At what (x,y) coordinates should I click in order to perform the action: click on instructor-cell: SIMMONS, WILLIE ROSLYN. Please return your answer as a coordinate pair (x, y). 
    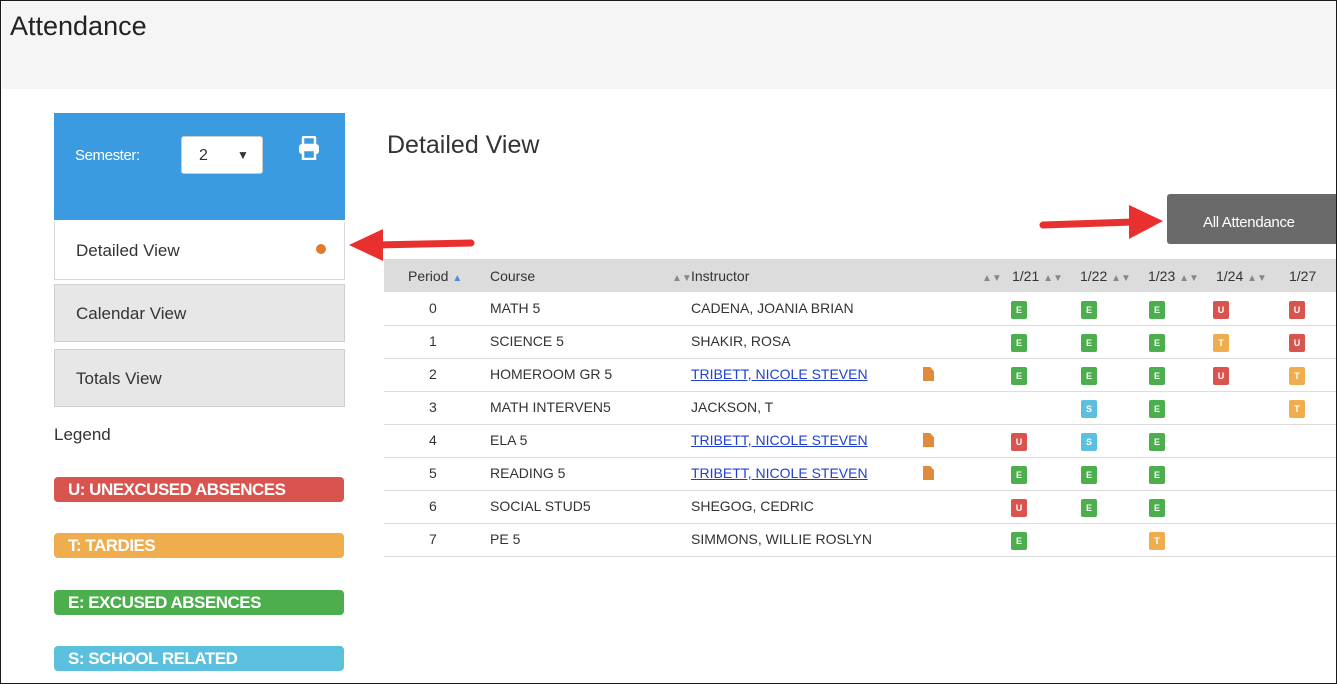
    Looking at the image, I should click on (781, 539).